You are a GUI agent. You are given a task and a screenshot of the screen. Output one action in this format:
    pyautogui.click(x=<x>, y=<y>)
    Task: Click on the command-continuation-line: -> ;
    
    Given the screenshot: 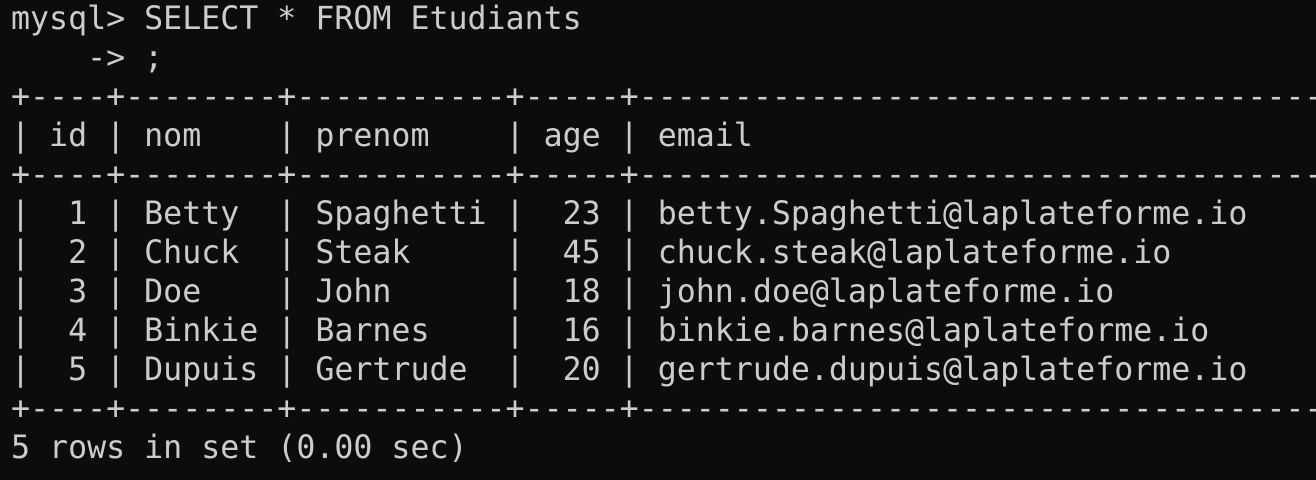 What is the action you would take?
    pyautogui.click(x=87, y=58)
    